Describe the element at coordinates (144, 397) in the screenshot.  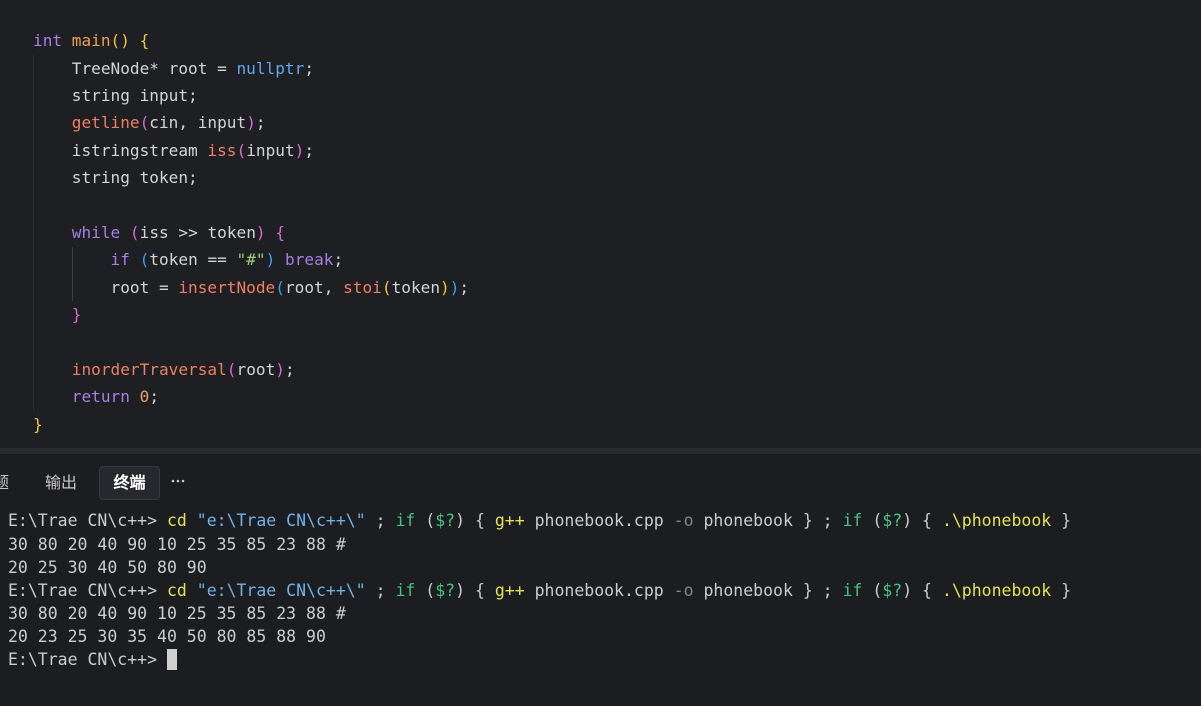
I see `number-token: 0` at that location.